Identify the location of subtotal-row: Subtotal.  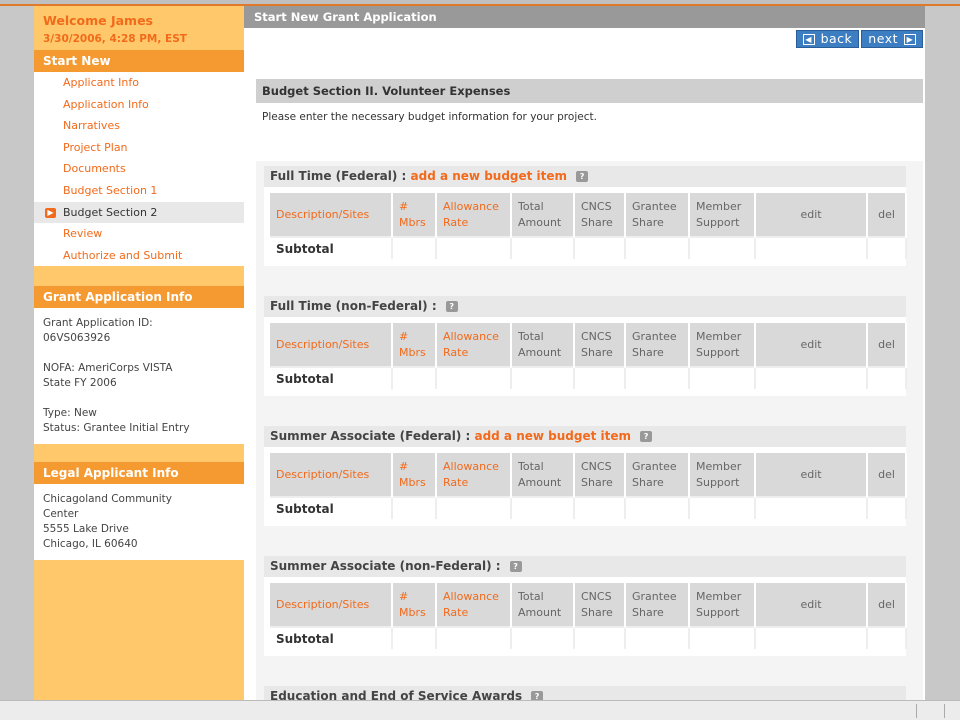
(588, 637).